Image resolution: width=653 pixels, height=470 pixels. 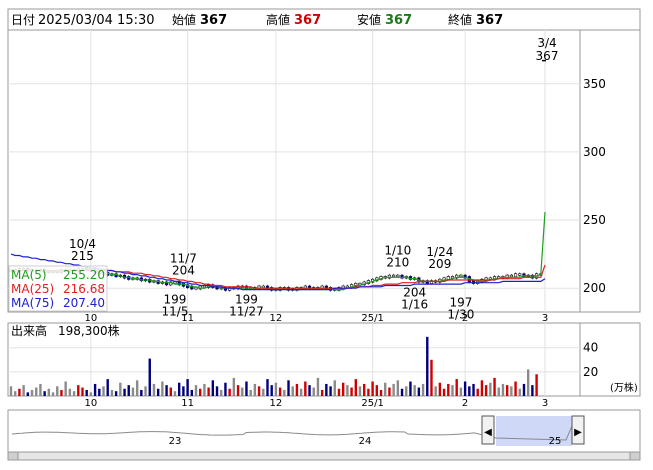 What do you see at coordinates (307, 20) in the screenshot?
I see `high-value: 367` at bounding box center [307, 20].